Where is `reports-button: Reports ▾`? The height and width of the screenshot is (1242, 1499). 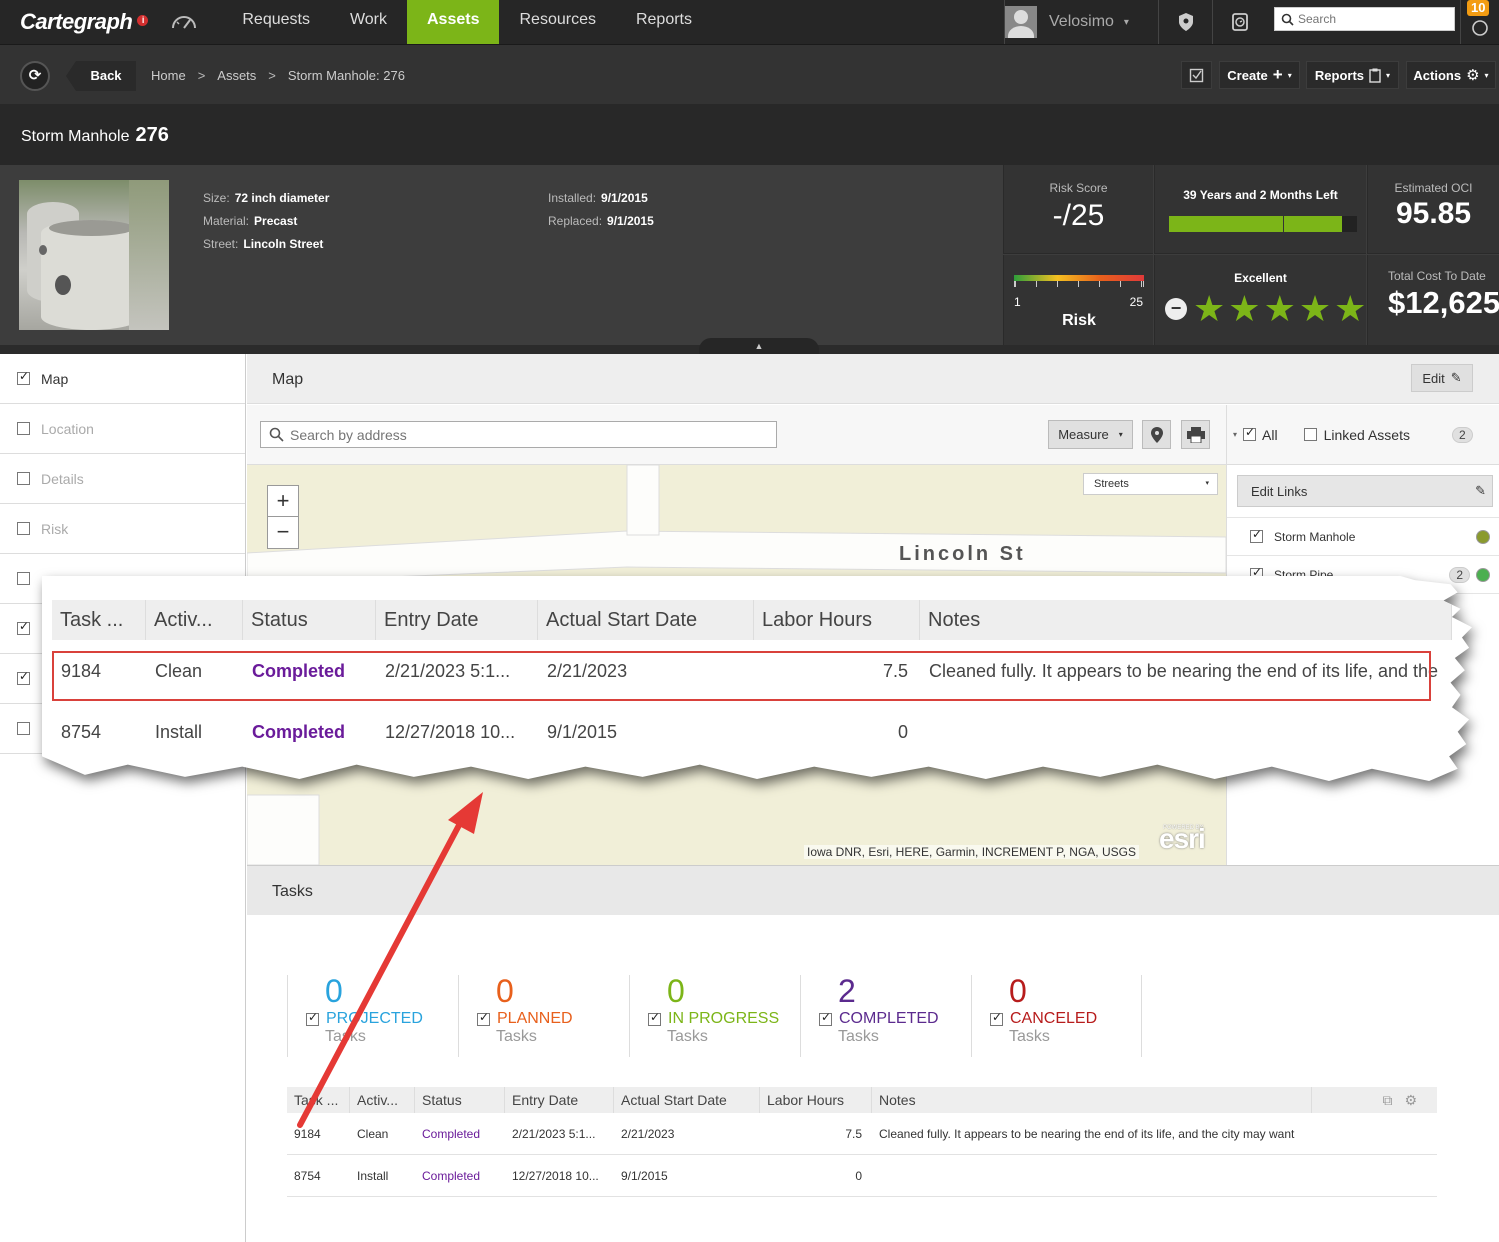 reports-button: Reports ▾ is located at coordinates (1352, 75).